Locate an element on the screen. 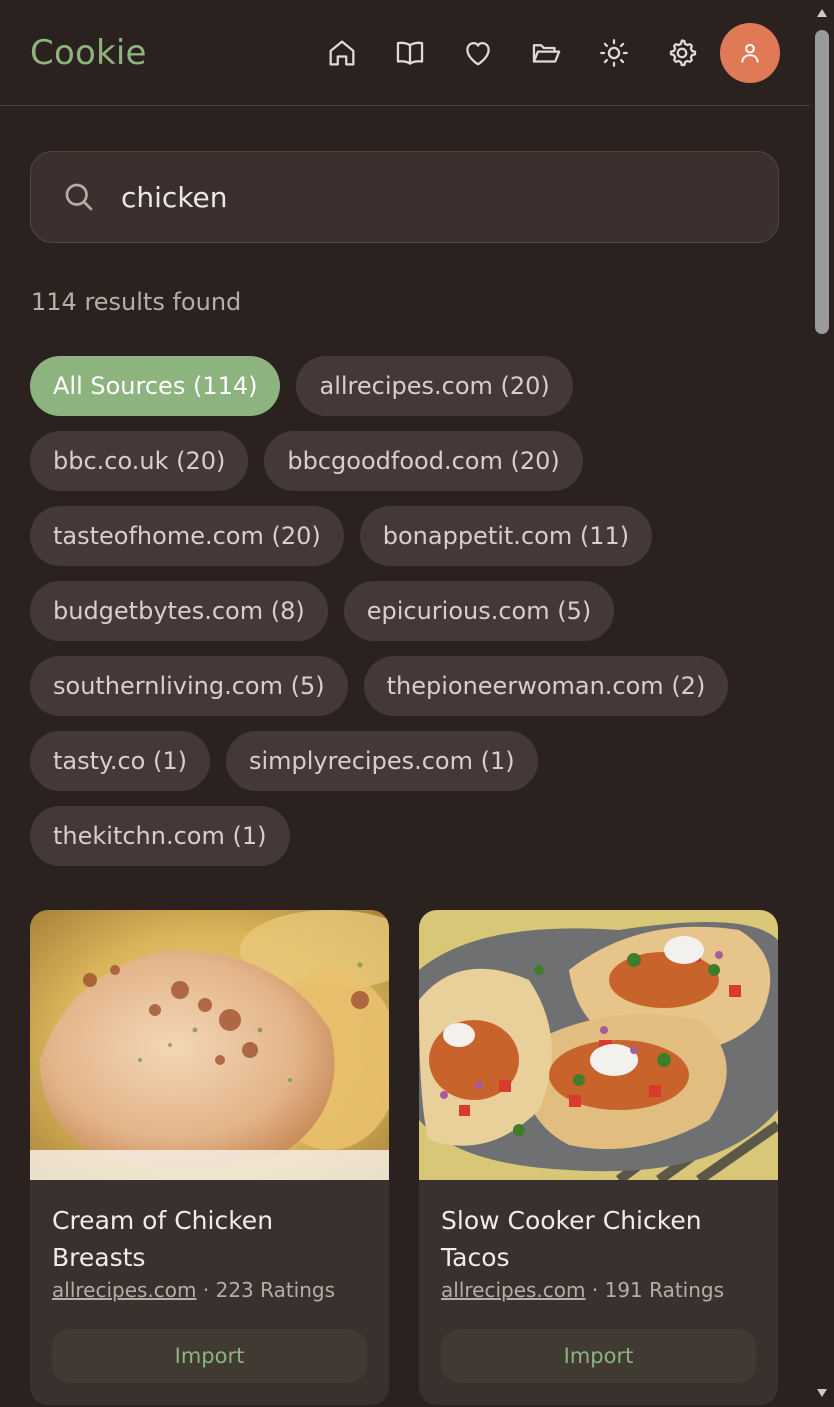 The width and height of the screenshot is (834, 1407). search-icon is located at coordinates (79, 197).